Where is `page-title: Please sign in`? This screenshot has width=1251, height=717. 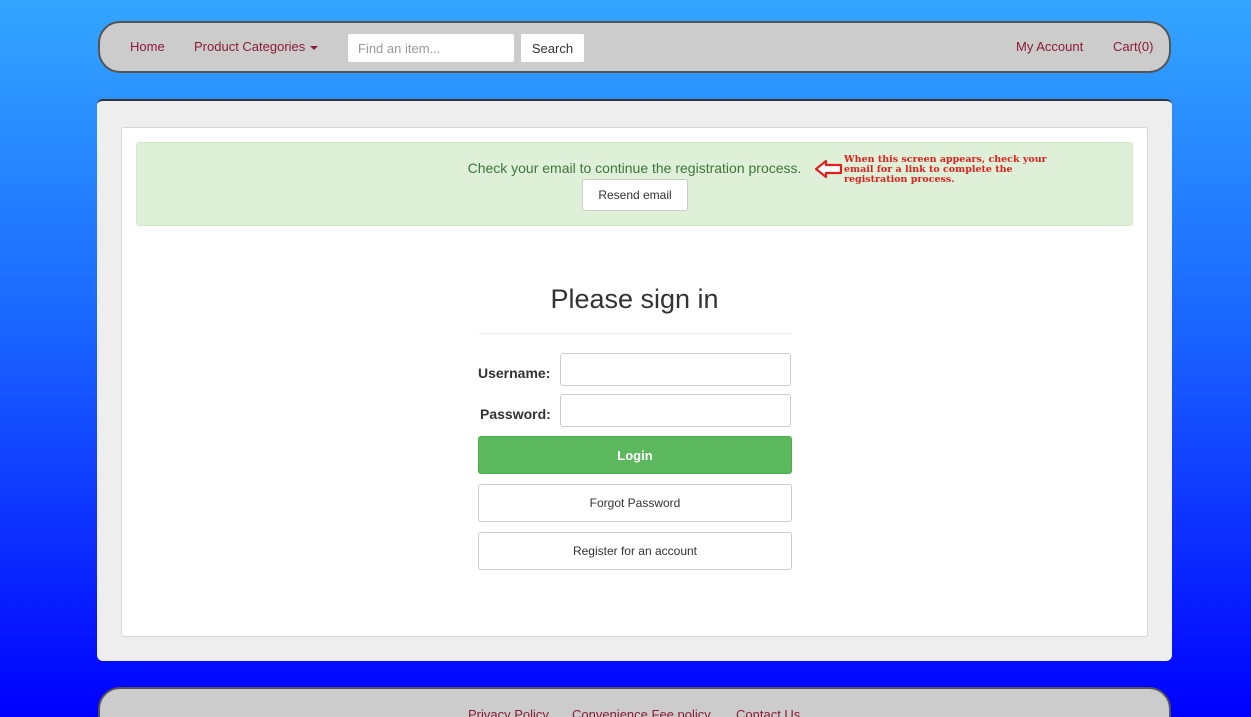
page-title: Please sign in is located at coordinates (634, 299).